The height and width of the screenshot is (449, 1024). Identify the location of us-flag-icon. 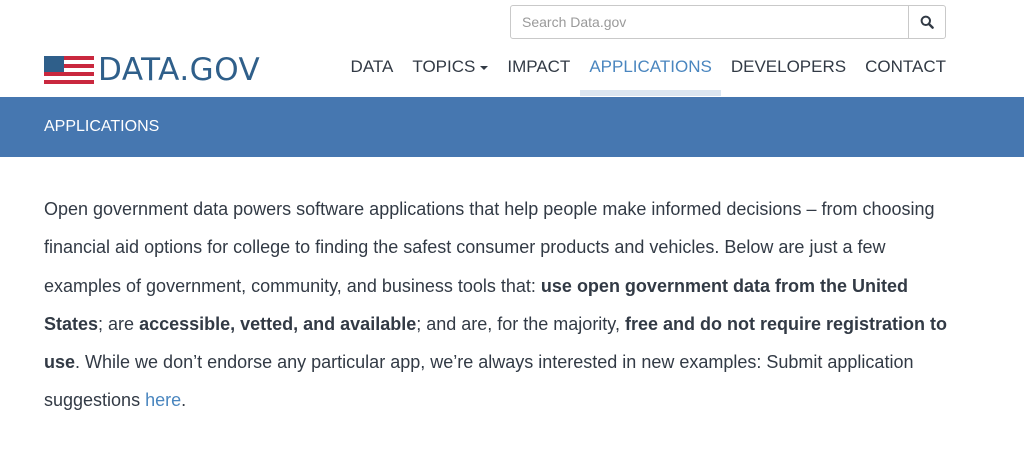
(69, 70).